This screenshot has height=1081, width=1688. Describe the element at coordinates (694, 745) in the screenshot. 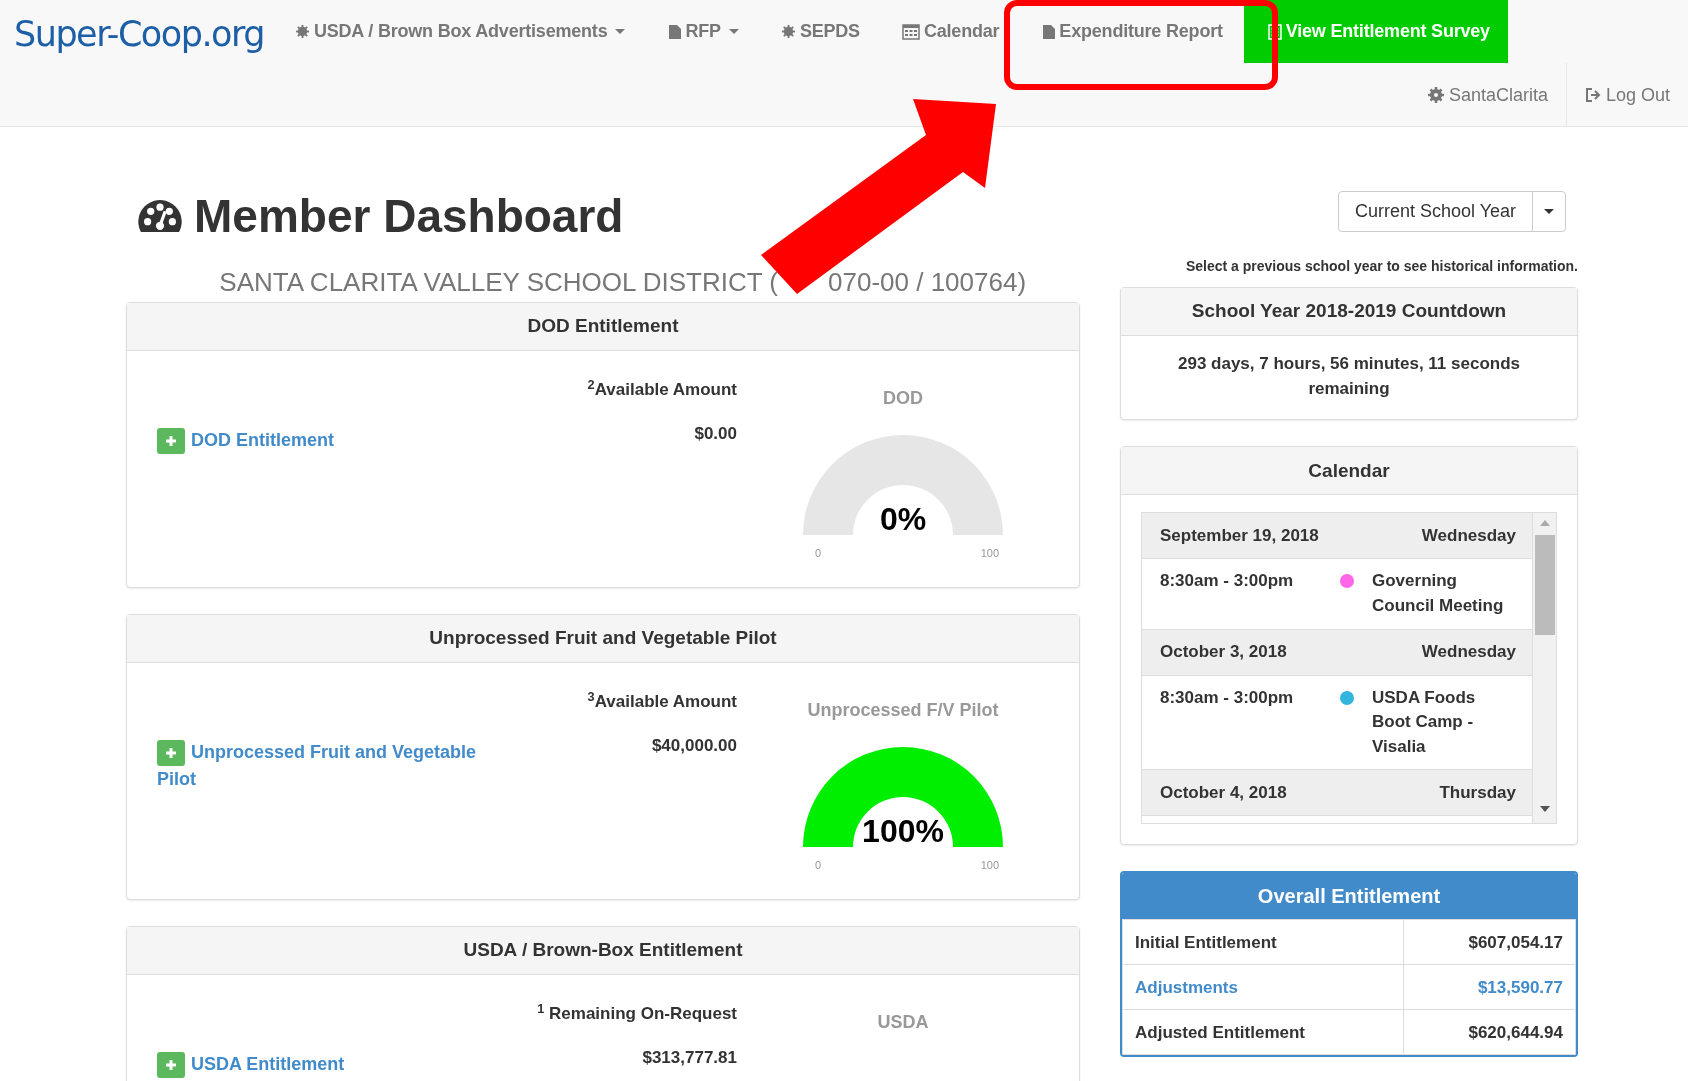

I see `amount-value: $40,000.00` at that location.